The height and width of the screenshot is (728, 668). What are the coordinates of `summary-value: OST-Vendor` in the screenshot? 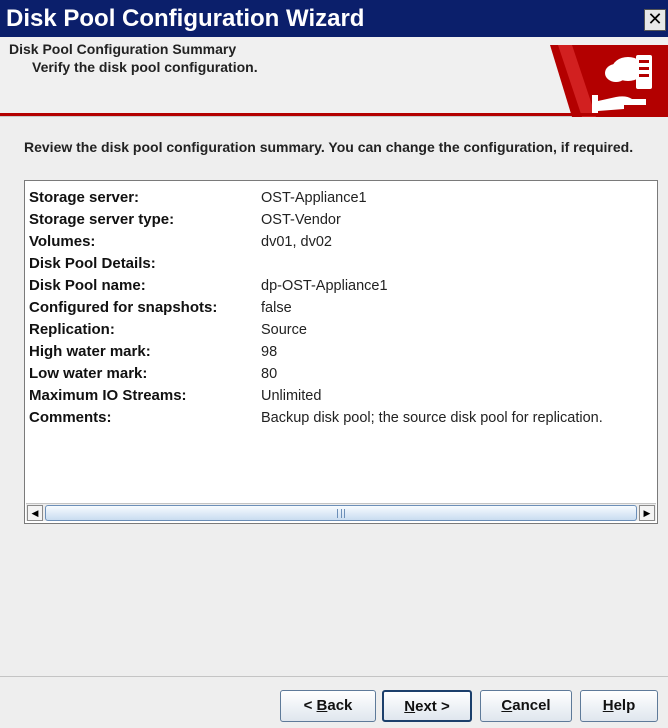 It's located at (301, 220).